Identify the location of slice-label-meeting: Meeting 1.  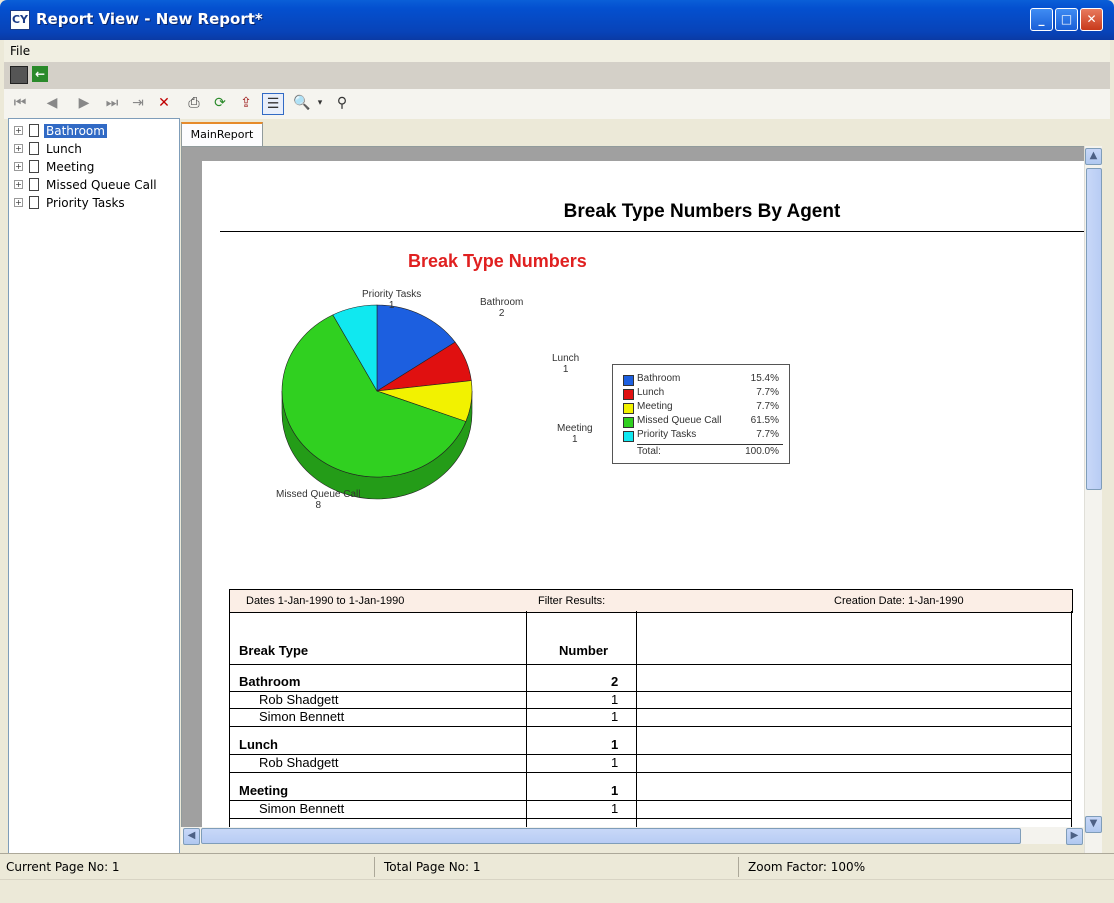
(575, 434).